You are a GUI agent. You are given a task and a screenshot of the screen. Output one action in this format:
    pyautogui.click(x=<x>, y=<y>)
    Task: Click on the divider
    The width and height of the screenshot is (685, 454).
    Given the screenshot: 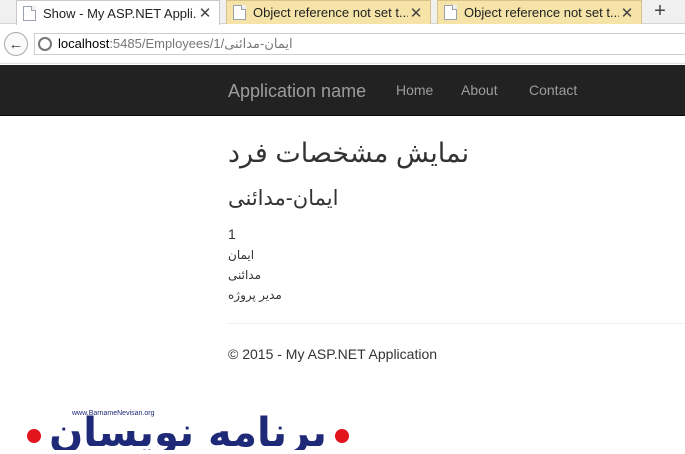 What is the action you would take?
    pyautogui.click(x=456, y=323)
    